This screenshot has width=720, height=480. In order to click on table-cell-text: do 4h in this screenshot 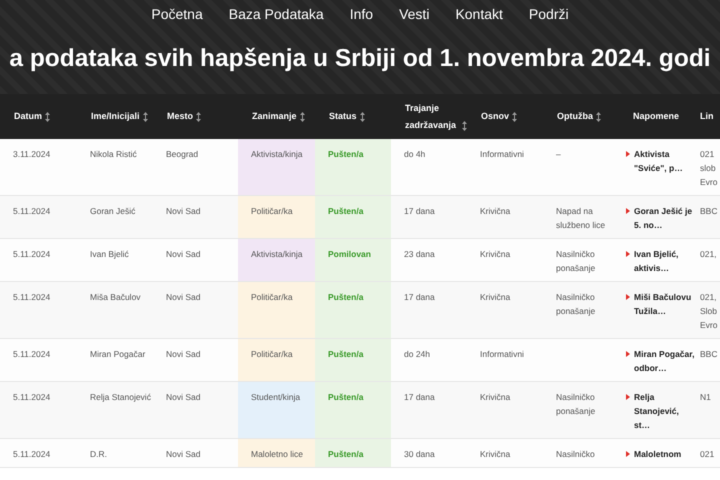, I will do `click(415, 154)`.